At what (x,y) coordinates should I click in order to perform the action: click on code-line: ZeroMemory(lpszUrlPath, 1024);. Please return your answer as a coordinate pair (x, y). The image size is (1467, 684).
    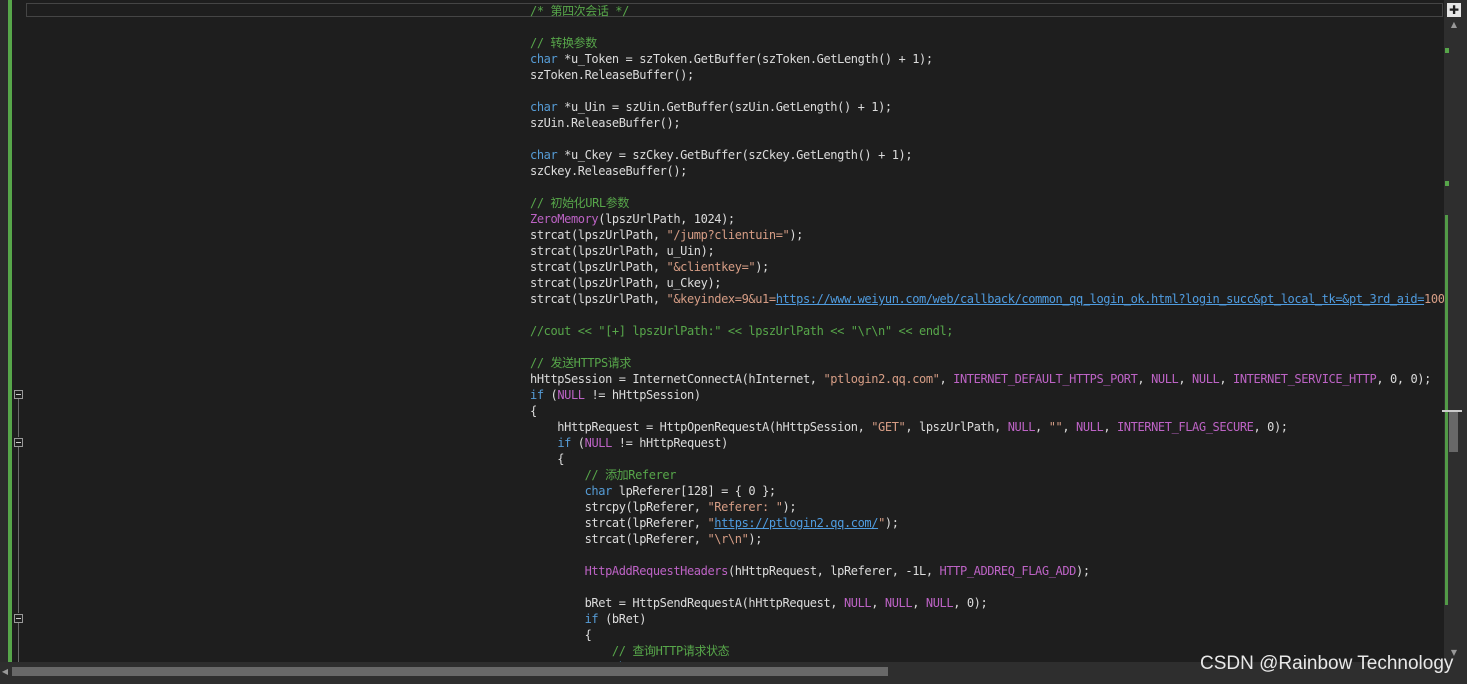
    Looking at the image, I should click on (987, 219).